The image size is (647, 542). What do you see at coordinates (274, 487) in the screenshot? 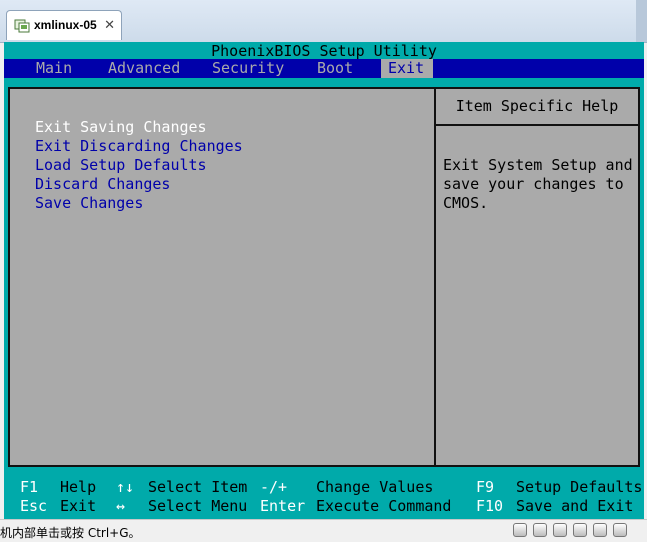
I see `footer-key-minusplus: -/+` at bounding box center [274, 487].